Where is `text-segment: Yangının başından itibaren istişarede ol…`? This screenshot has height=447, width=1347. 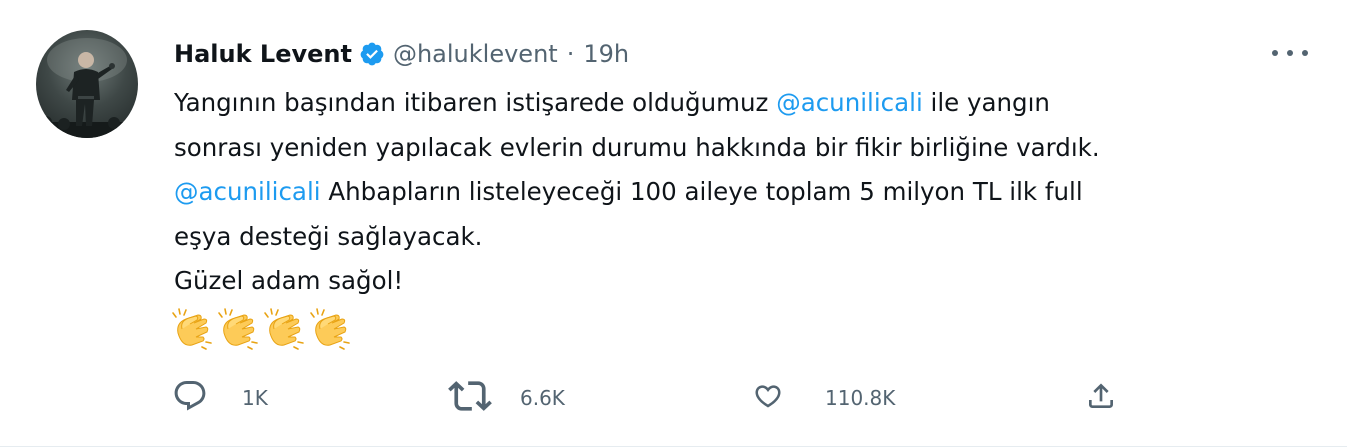 text-segment: Yangının başından itibaren istişarede ol… is located at coordinates (475, 102).